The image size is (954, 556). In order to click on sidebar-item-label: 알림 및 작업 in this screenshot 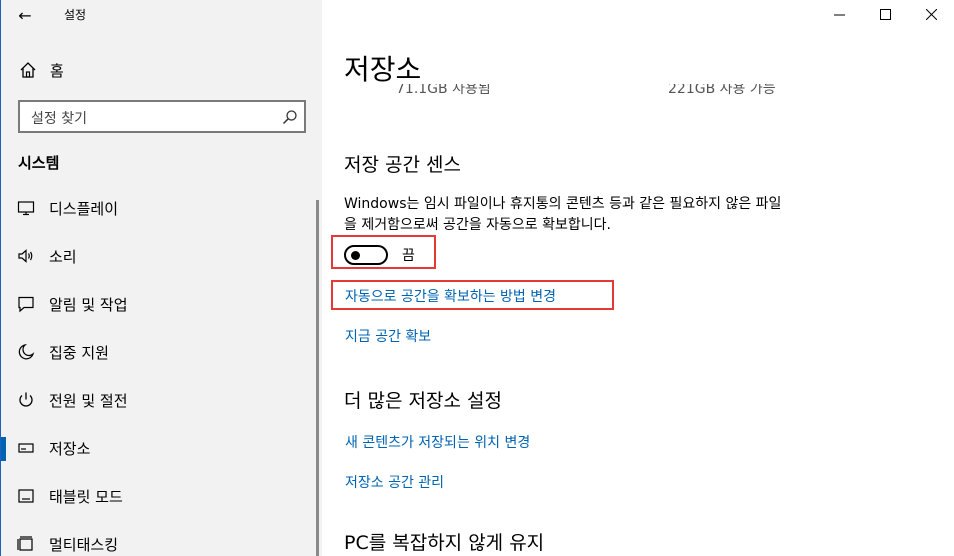, I will do `click(88, 305)`.